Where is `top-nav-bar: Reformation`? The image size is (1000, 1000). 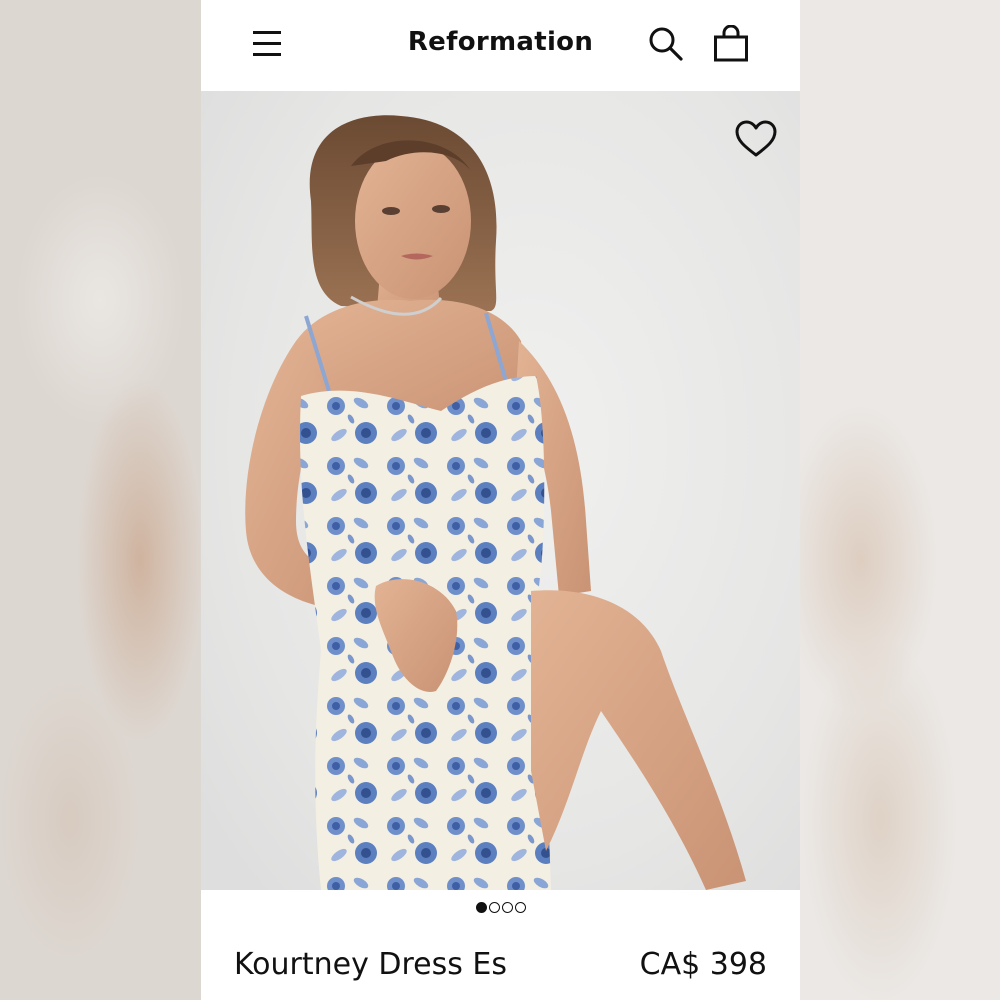
top-nav-bar: Reformation is located at coordinates (500, 45).